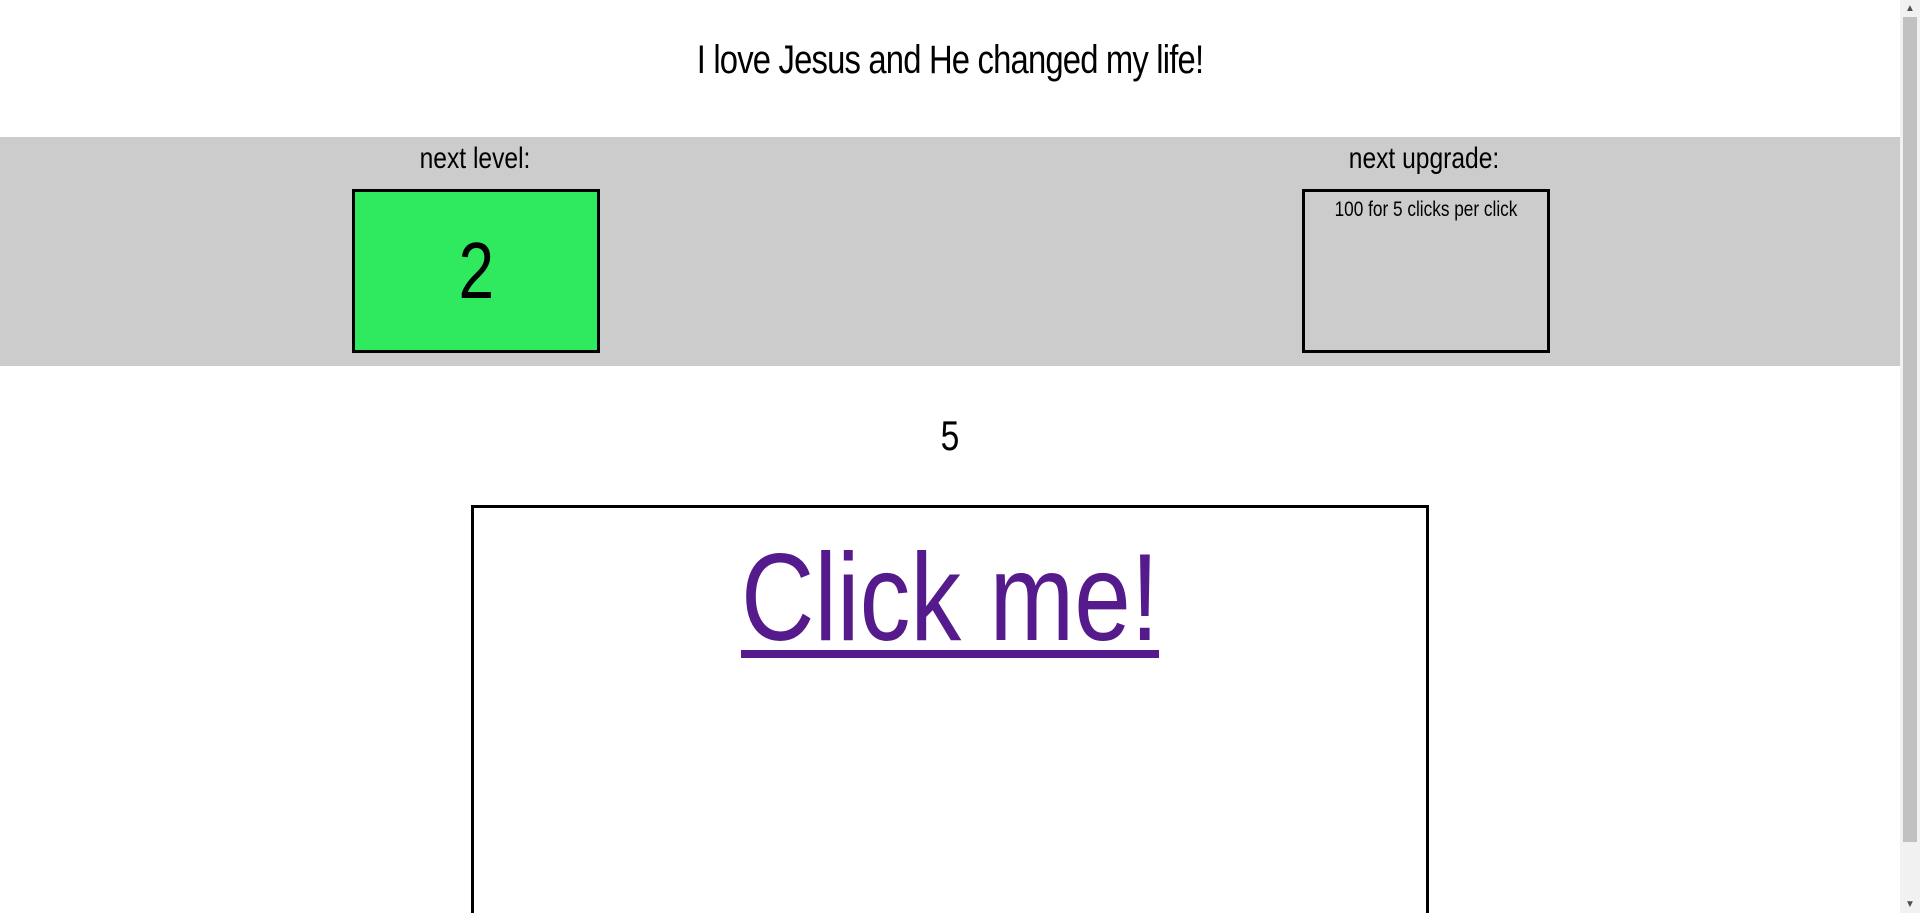 The width and height of the screenshot is (1920, 913). What do you see at coordinates (1910, 429) in the screenshot?
I see `scrollbar-thumb` at bounding box center [1910, 429].